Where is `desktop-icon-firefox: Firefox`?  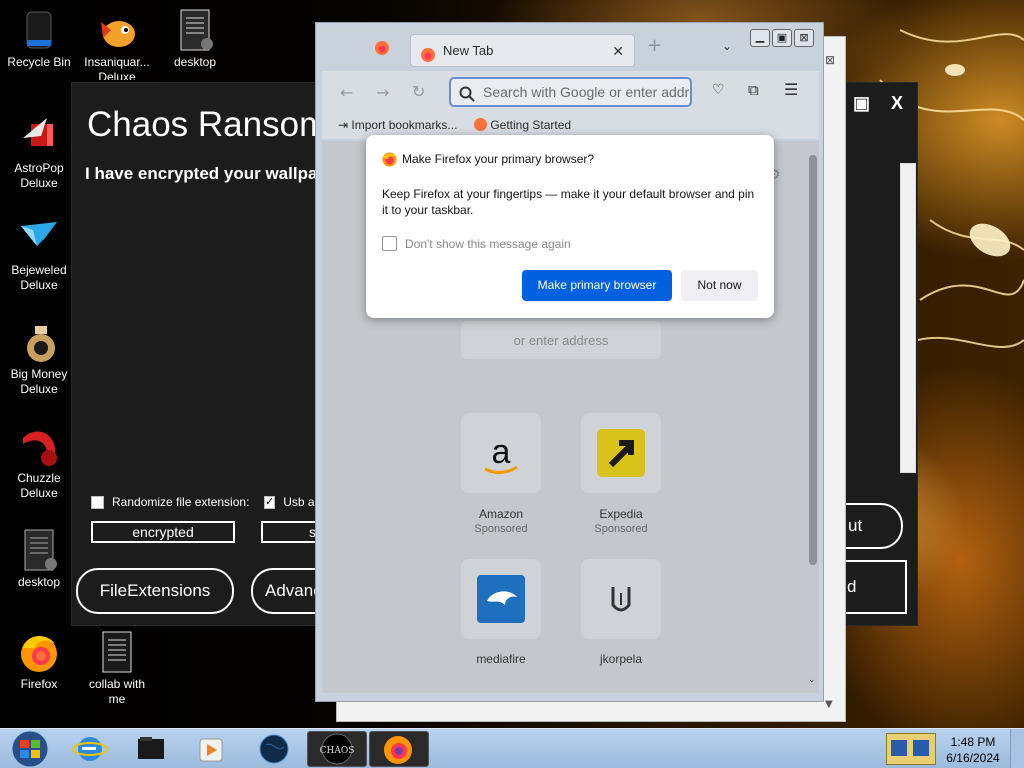
desktop-icon-firefox: Firefox is located at coordinates (39, 661).